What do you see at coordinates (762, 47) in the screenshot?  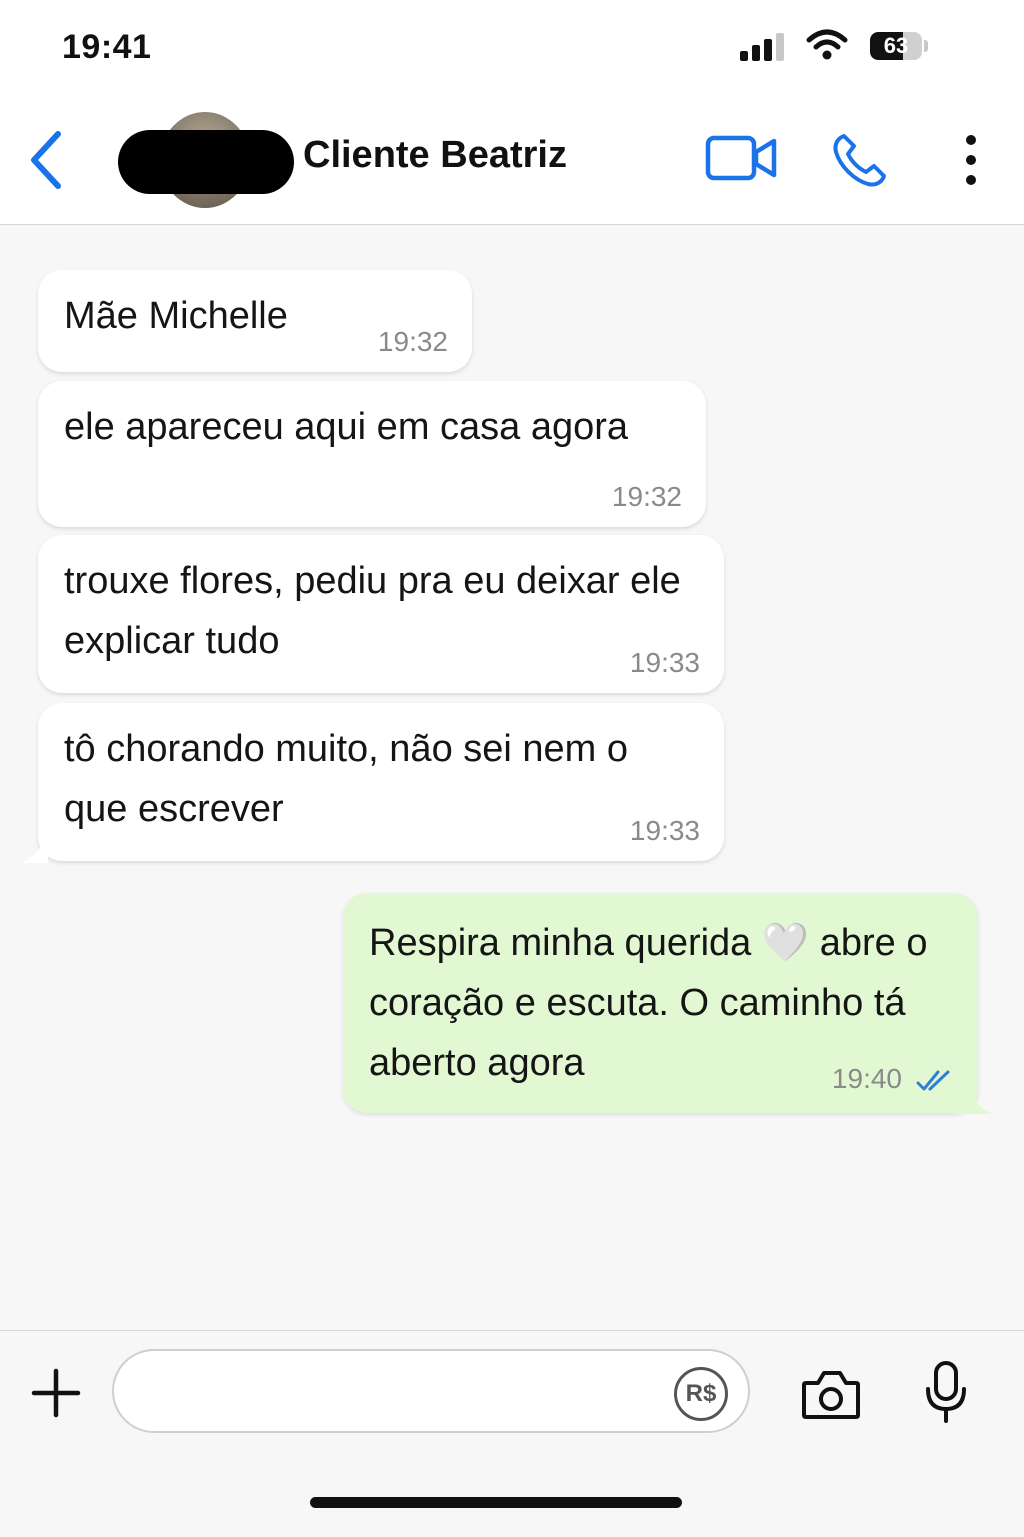 I see `cellular-signal-icon` at bounding box center [762, 47].